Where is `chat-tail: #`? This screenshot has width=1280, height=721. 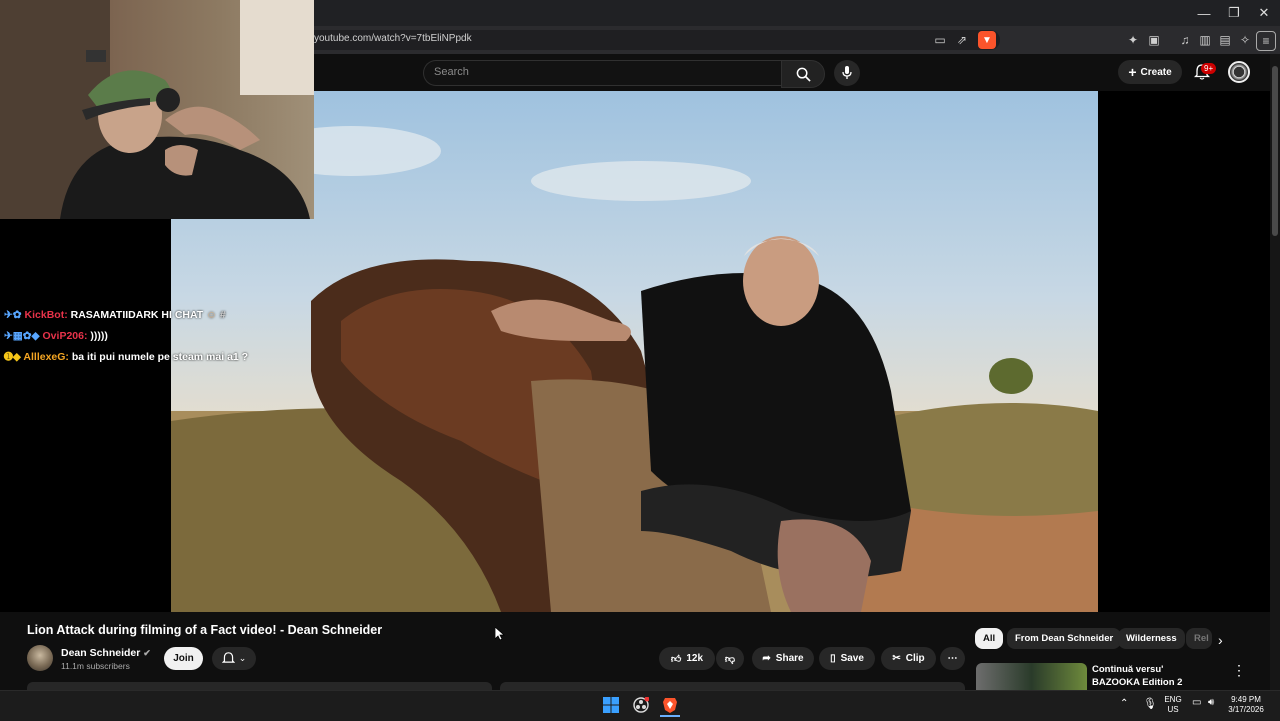 chat-tail: # is located at coordinates (222, 315).